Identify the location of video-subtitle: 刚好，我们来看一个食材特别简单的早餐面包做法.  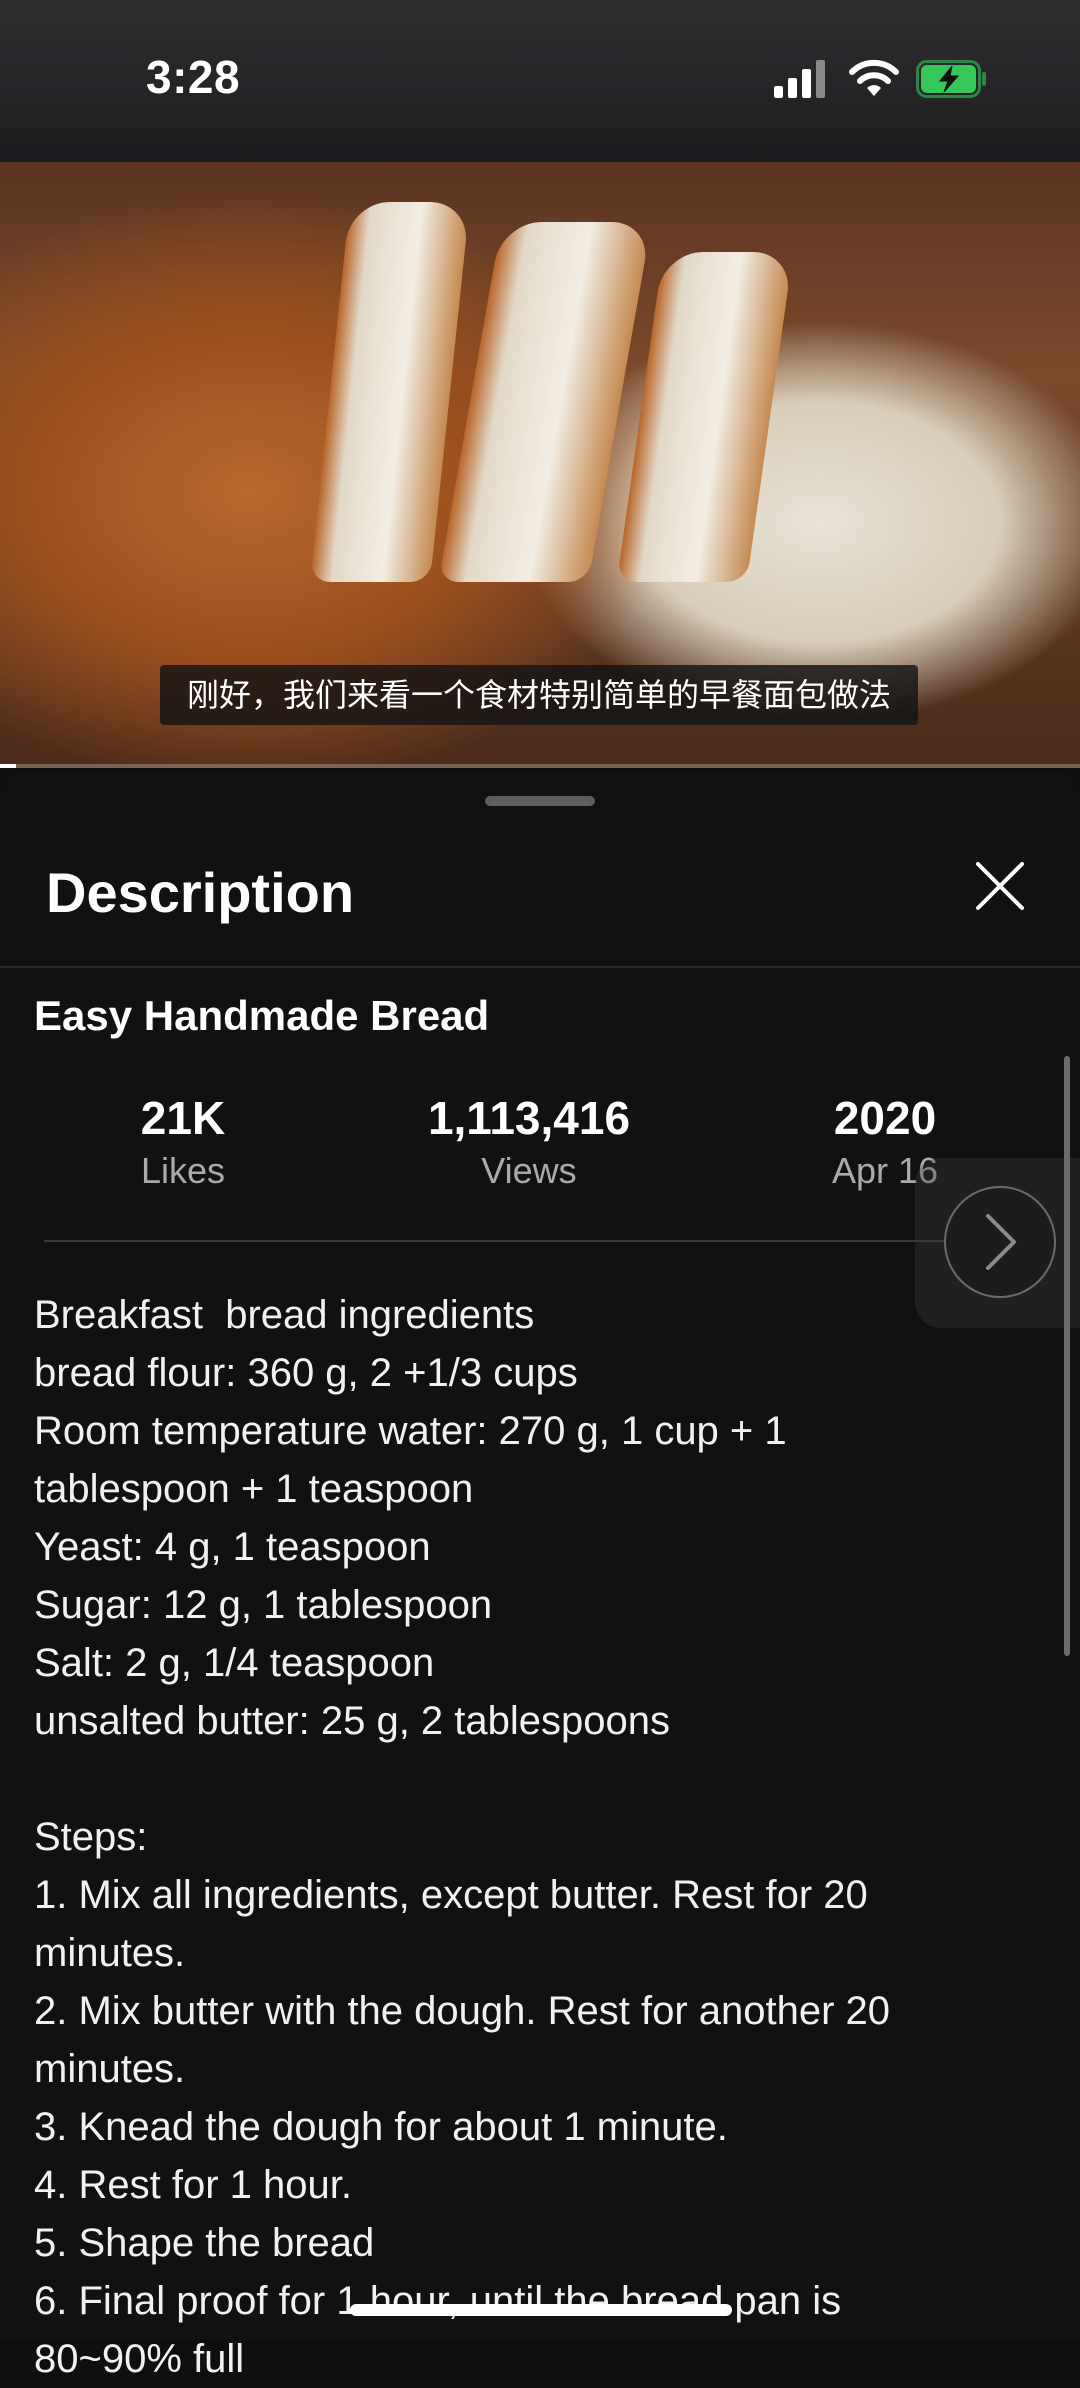
(539, 695).